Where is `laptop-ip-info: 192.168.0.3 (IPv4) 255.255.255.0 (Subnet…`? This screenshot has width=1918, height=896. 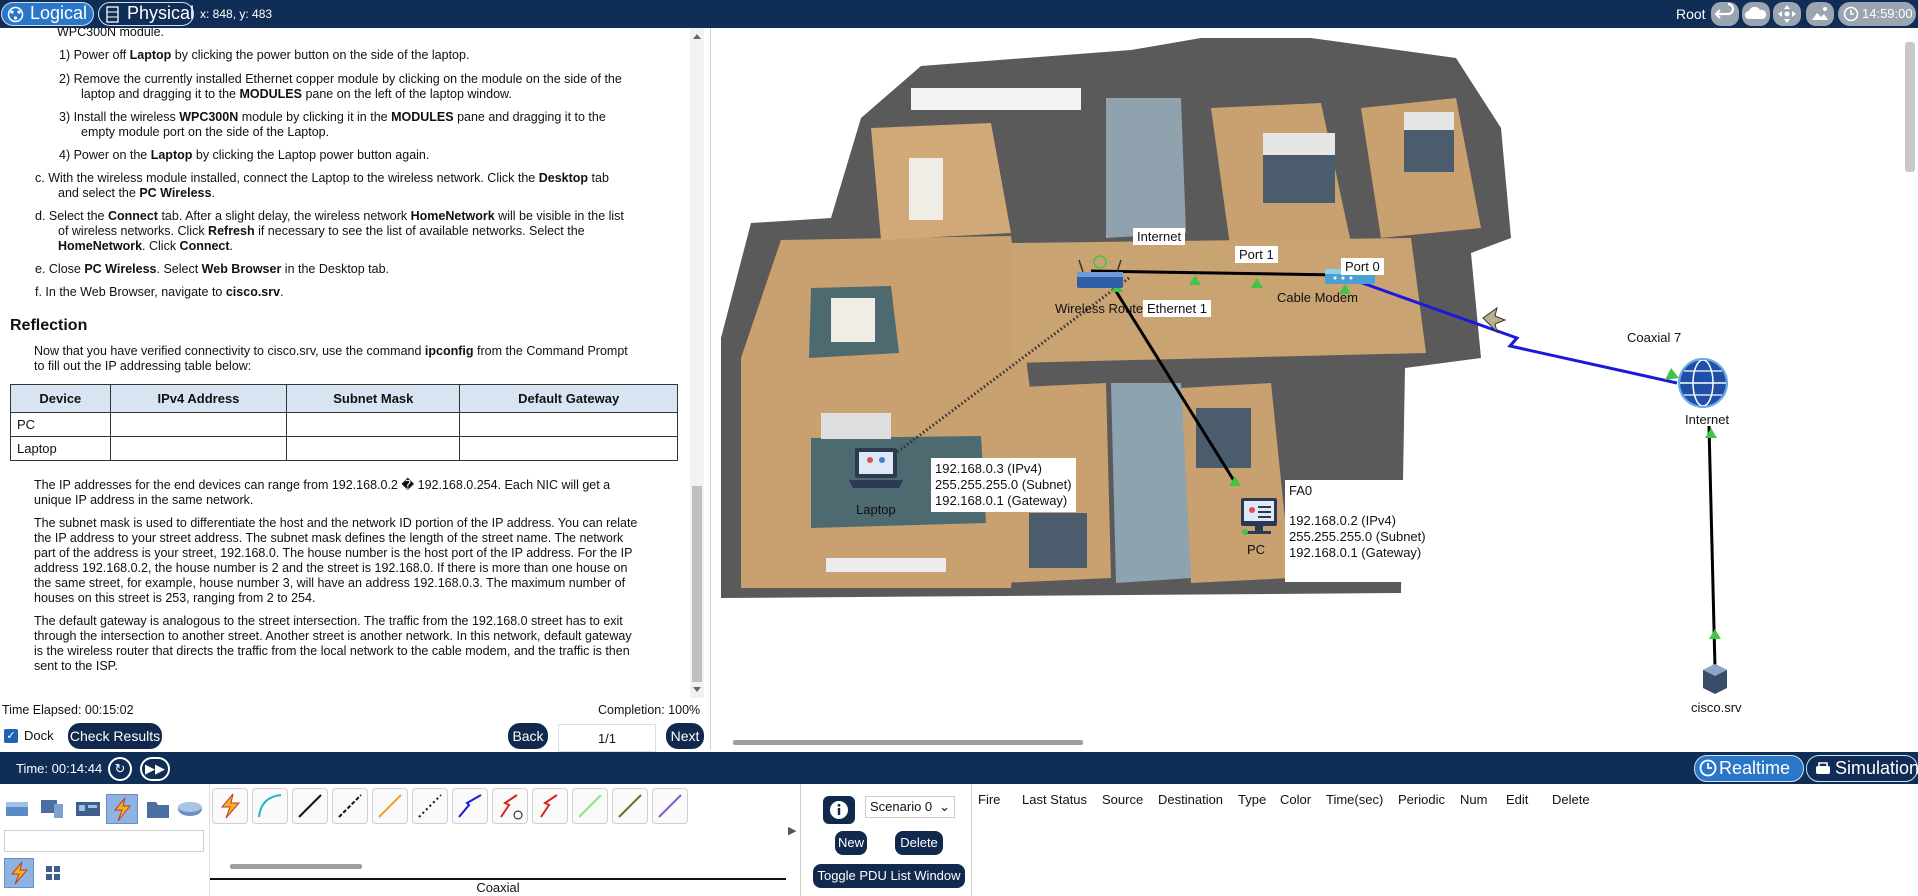
laptop-ip-info: 192.168.0.3 (IPv4) 255.255.255.0 (Subnet… is located at coordinates (1003, 485).